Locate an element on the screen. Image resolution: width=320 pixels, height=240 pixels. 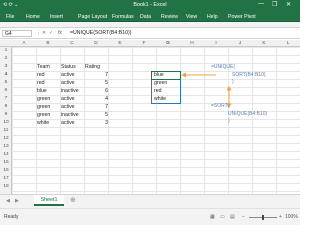
cell-rating: 3 is located at coordinates (96, 123).